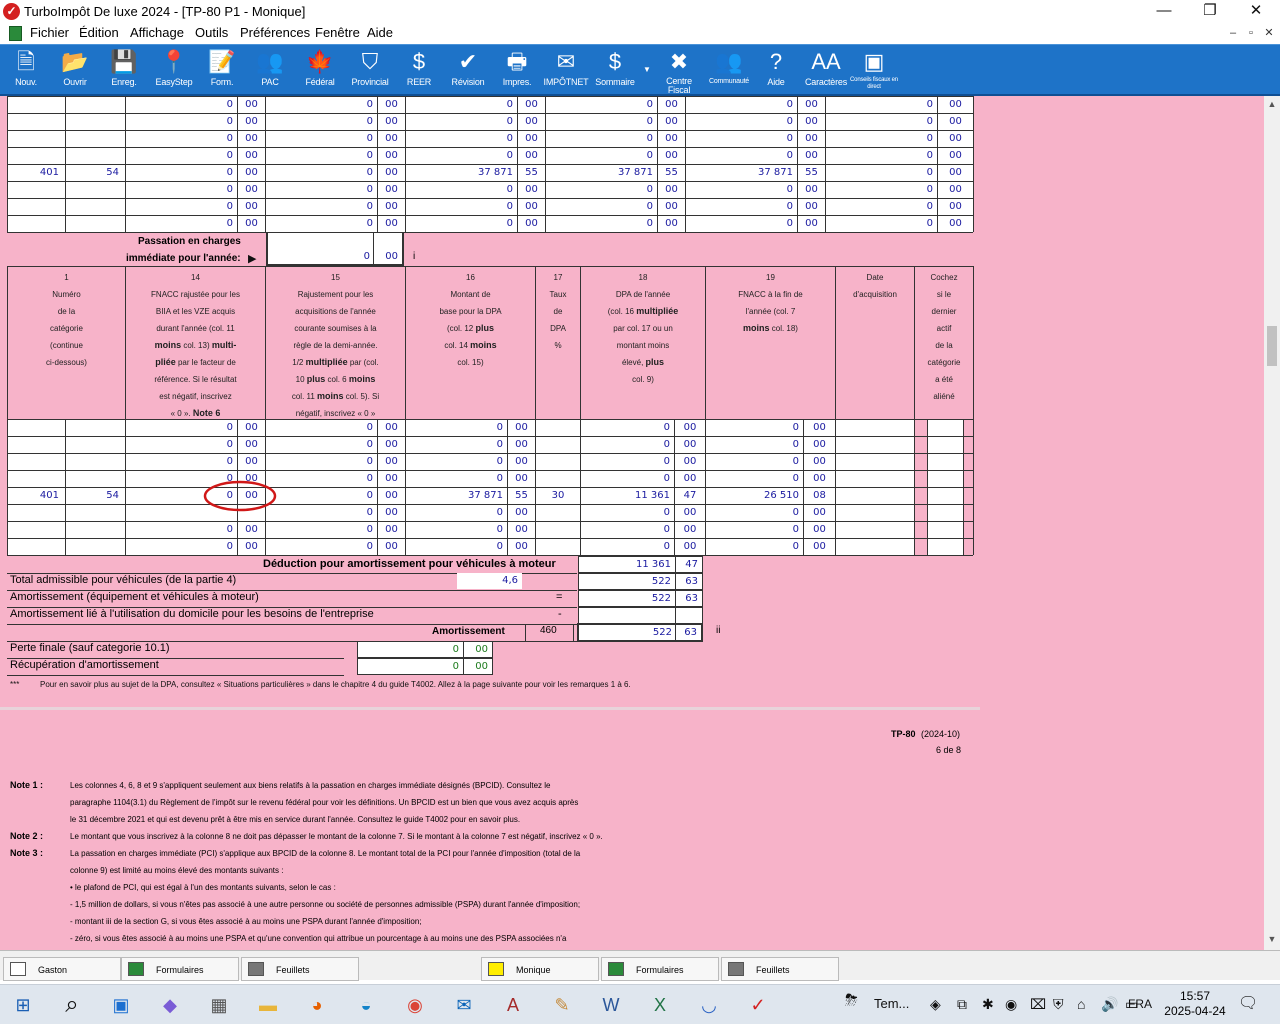 The width and height of the screenshot is (1280, 1024). I want to click on close-button: ✕, so click(1256, 12).